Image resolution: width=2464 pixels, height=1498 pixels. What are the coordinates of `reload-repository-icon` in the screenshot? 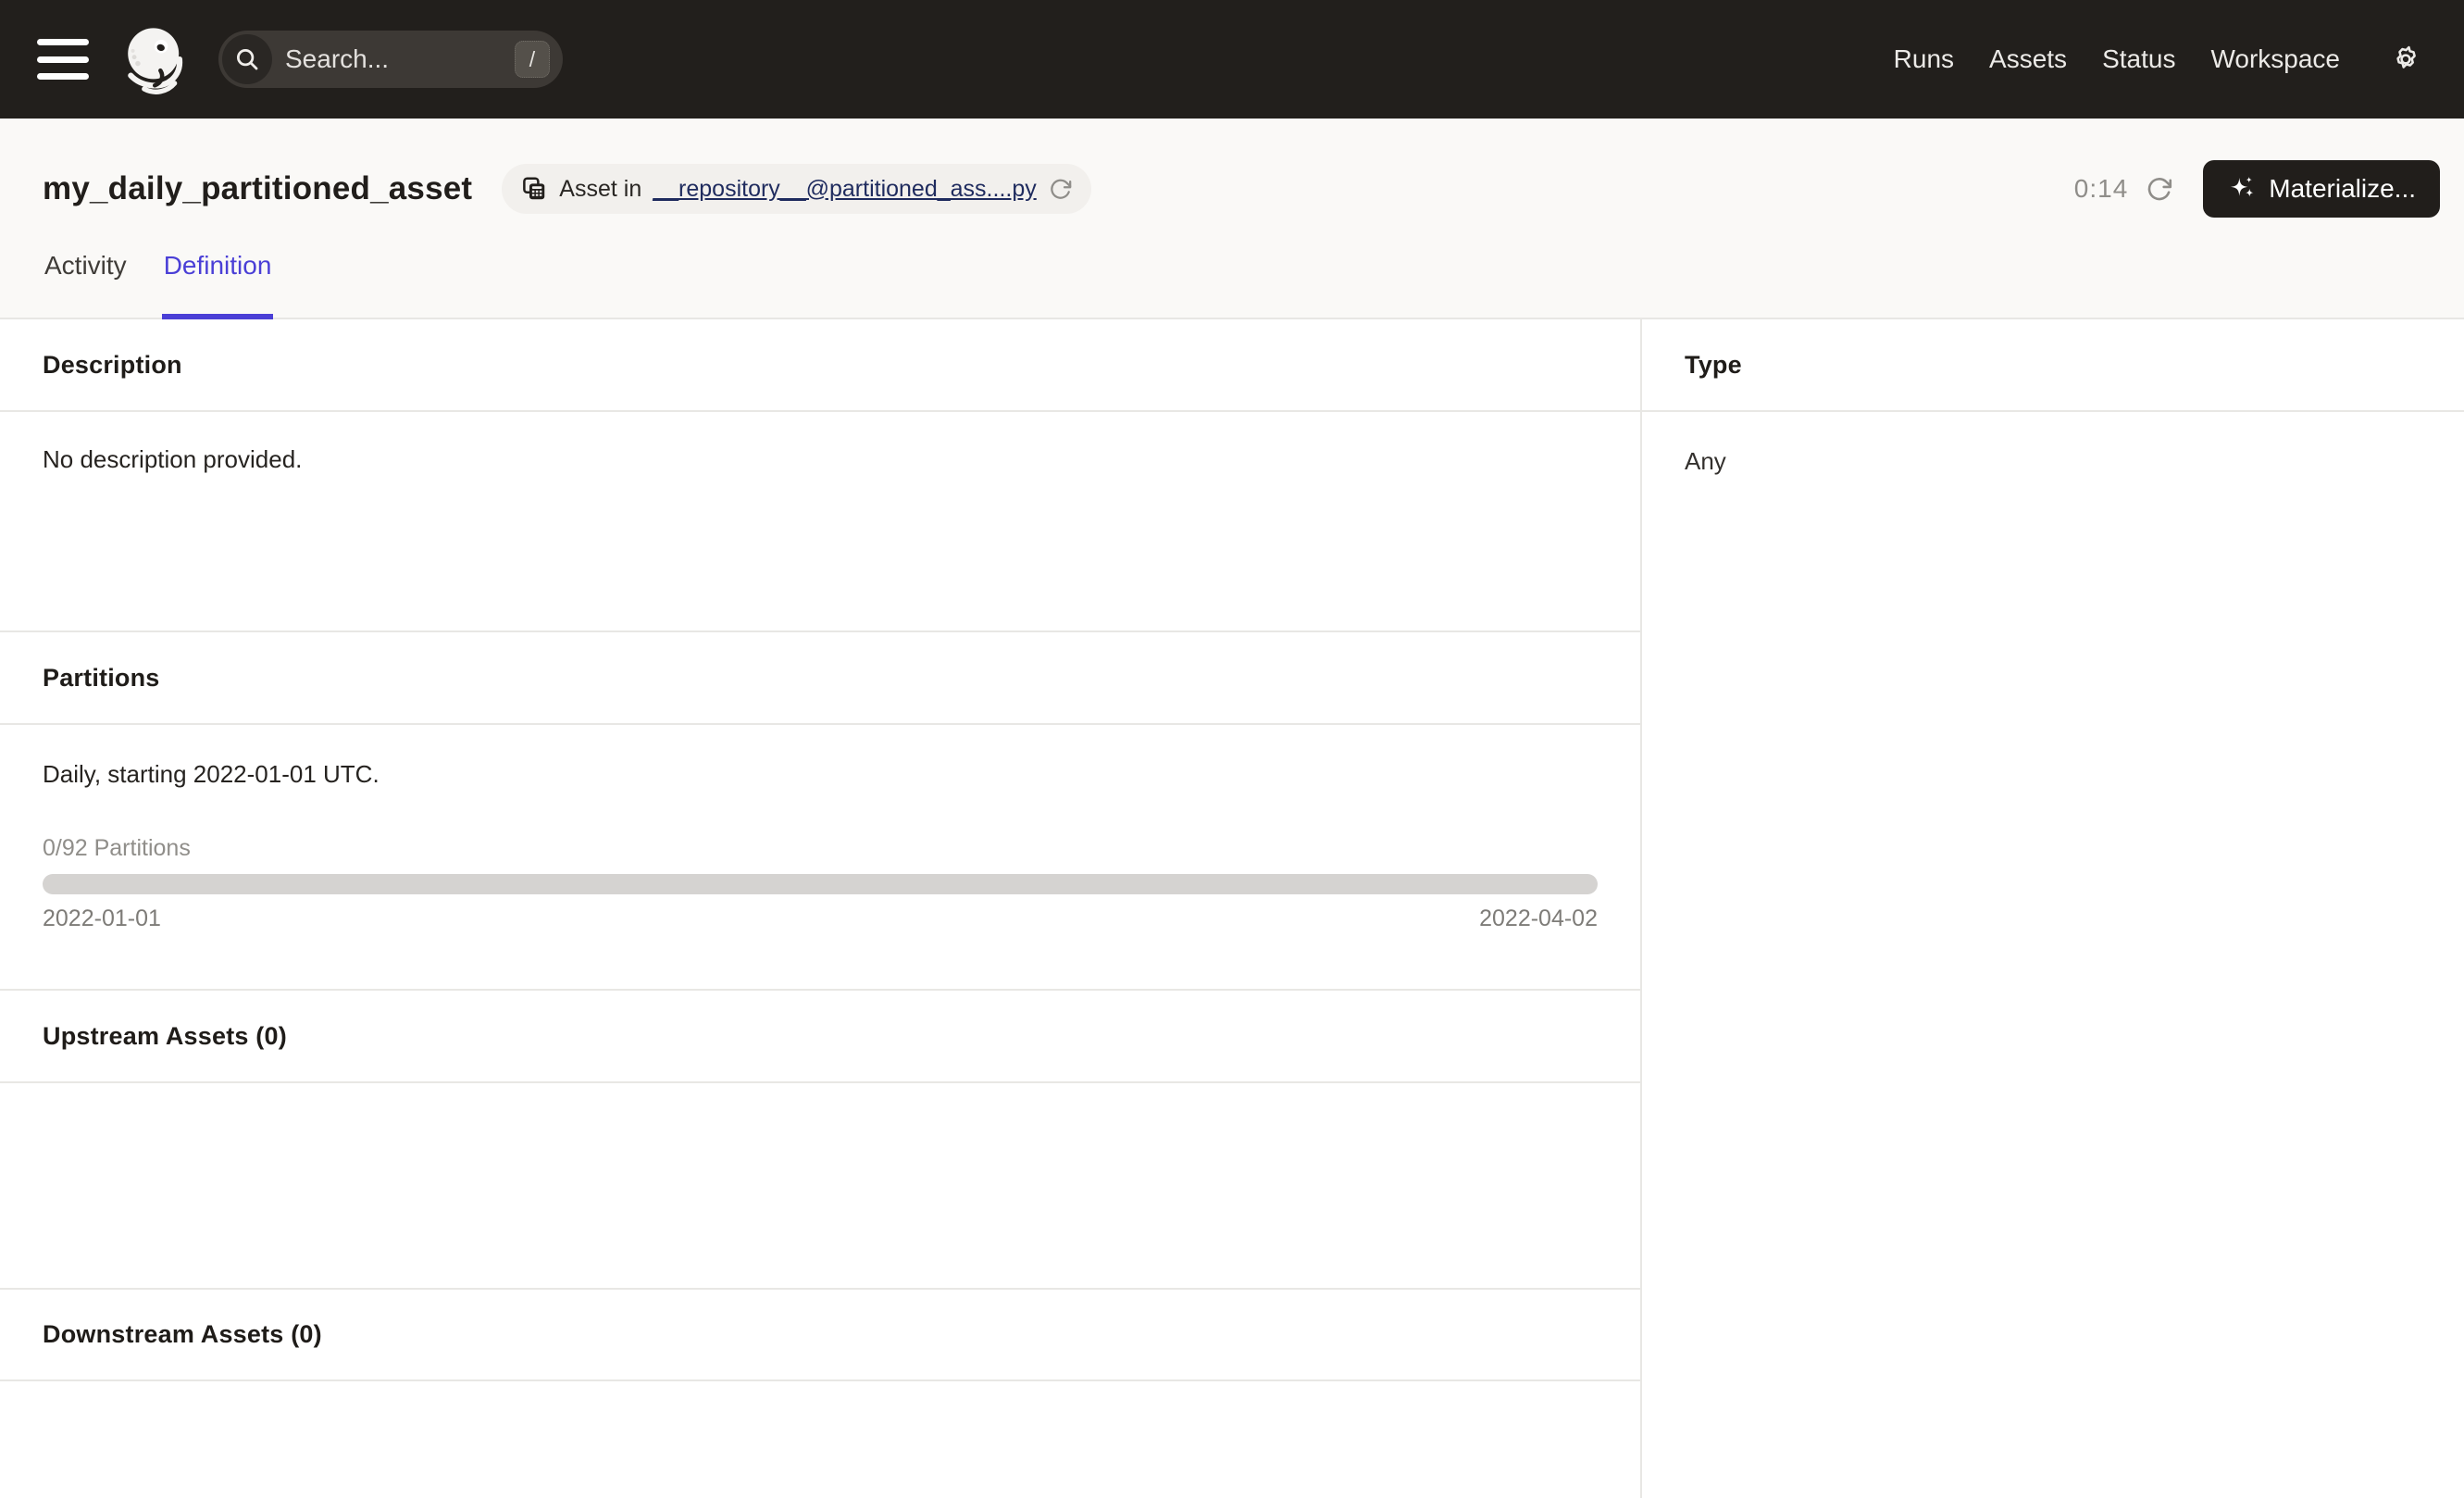 It's located at (1060, 190).